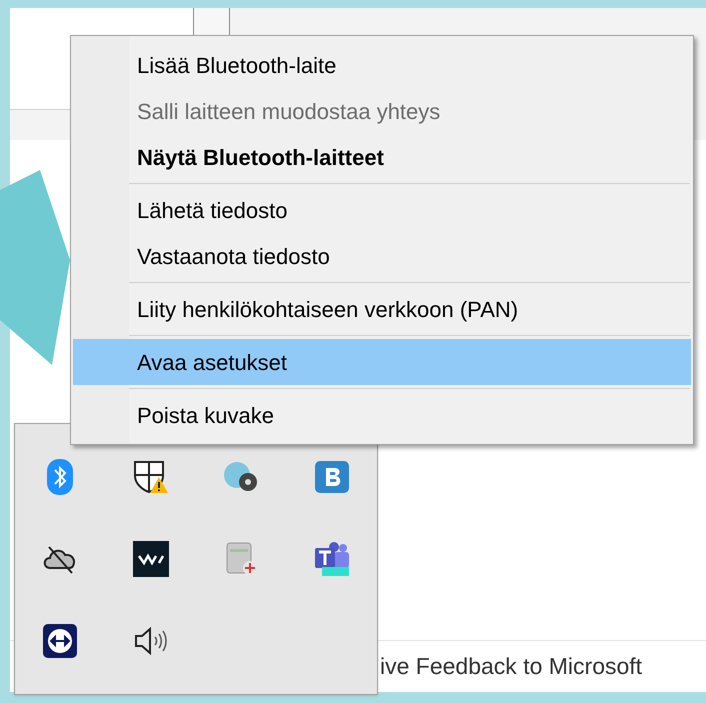 The height and width of the screenshot is (703, 706). Describe the element at coordinates (150, 641) in the screenshot. I see `speaker-icon` at that location.